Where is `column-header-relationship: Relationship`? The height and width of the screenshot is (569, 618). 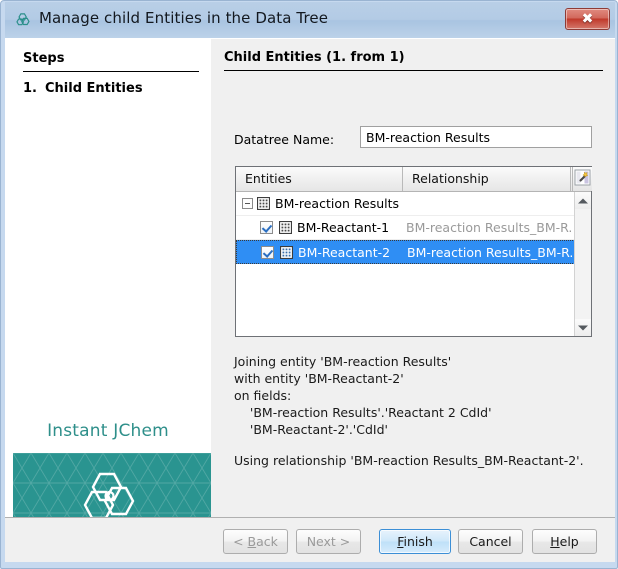 column-header-relationship: Relationship is located at coordinates (487, 179).